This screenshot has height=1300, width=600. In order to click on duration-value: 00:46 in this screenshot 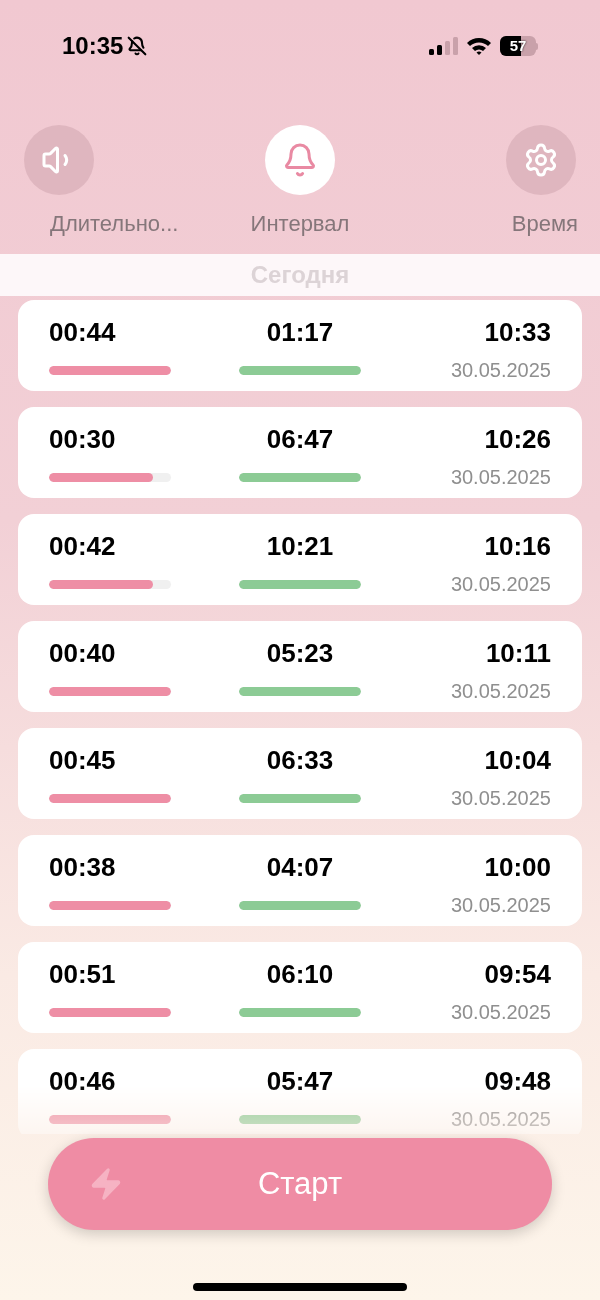, I will do `click(83, 1079)`.